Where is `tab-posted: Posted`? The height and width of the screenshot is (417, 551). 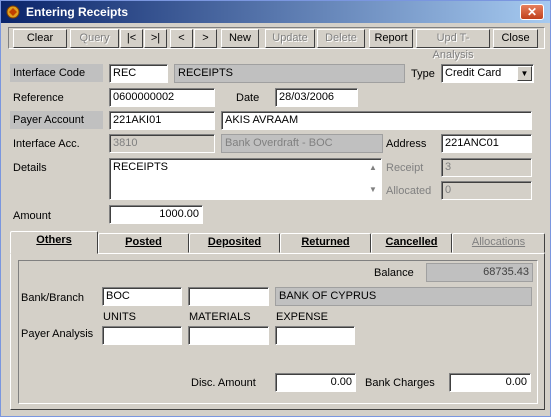
tab-posted: Posted is located at coordinates (143, 243).